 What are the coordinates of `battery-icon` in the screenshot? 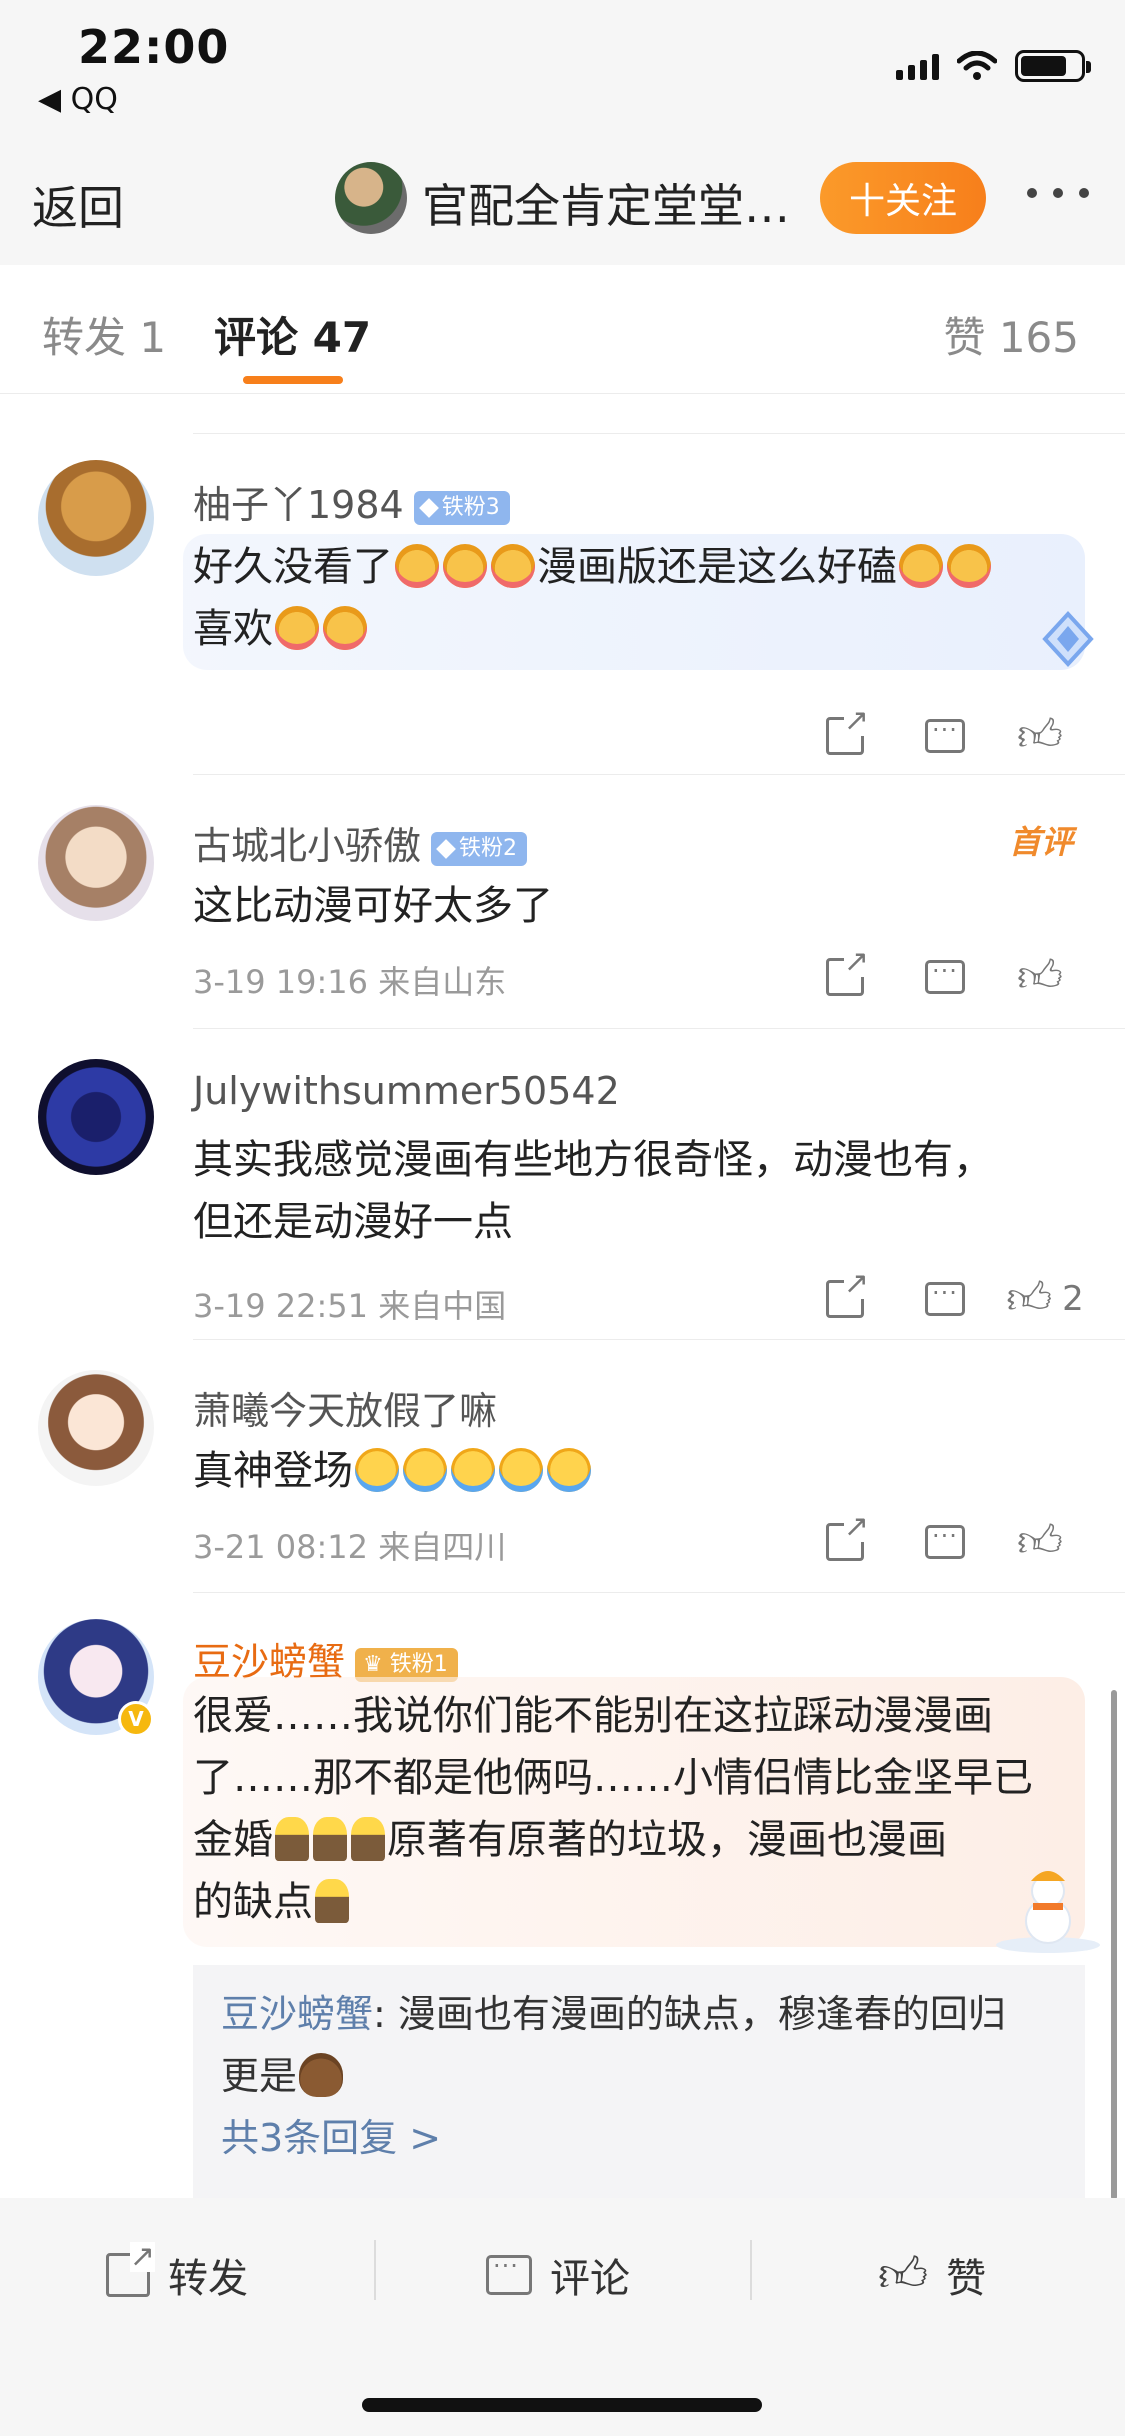 It's located at (1053, 66).